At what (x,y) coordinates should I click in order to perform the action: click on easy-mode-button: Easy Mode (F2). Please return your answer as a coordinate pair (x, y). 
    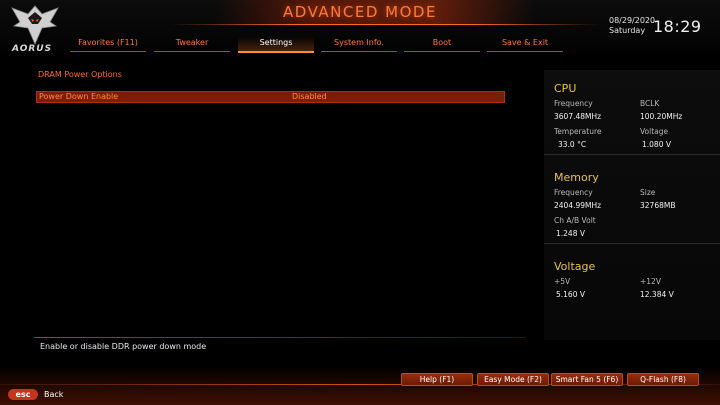
    Looking at the image, I should click on (513, 379).